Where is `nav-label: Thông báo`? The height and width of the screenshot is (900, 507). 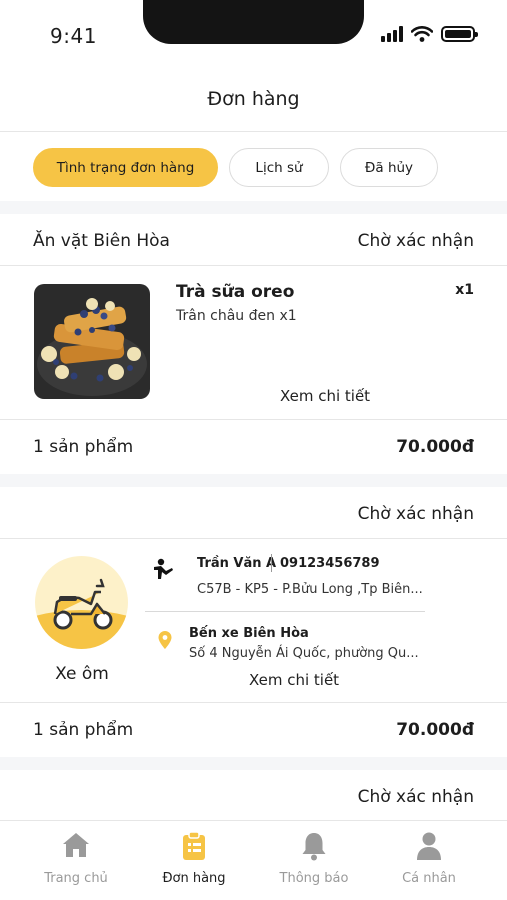 nav-label: Thông báo is located at coordinates (314, 878).